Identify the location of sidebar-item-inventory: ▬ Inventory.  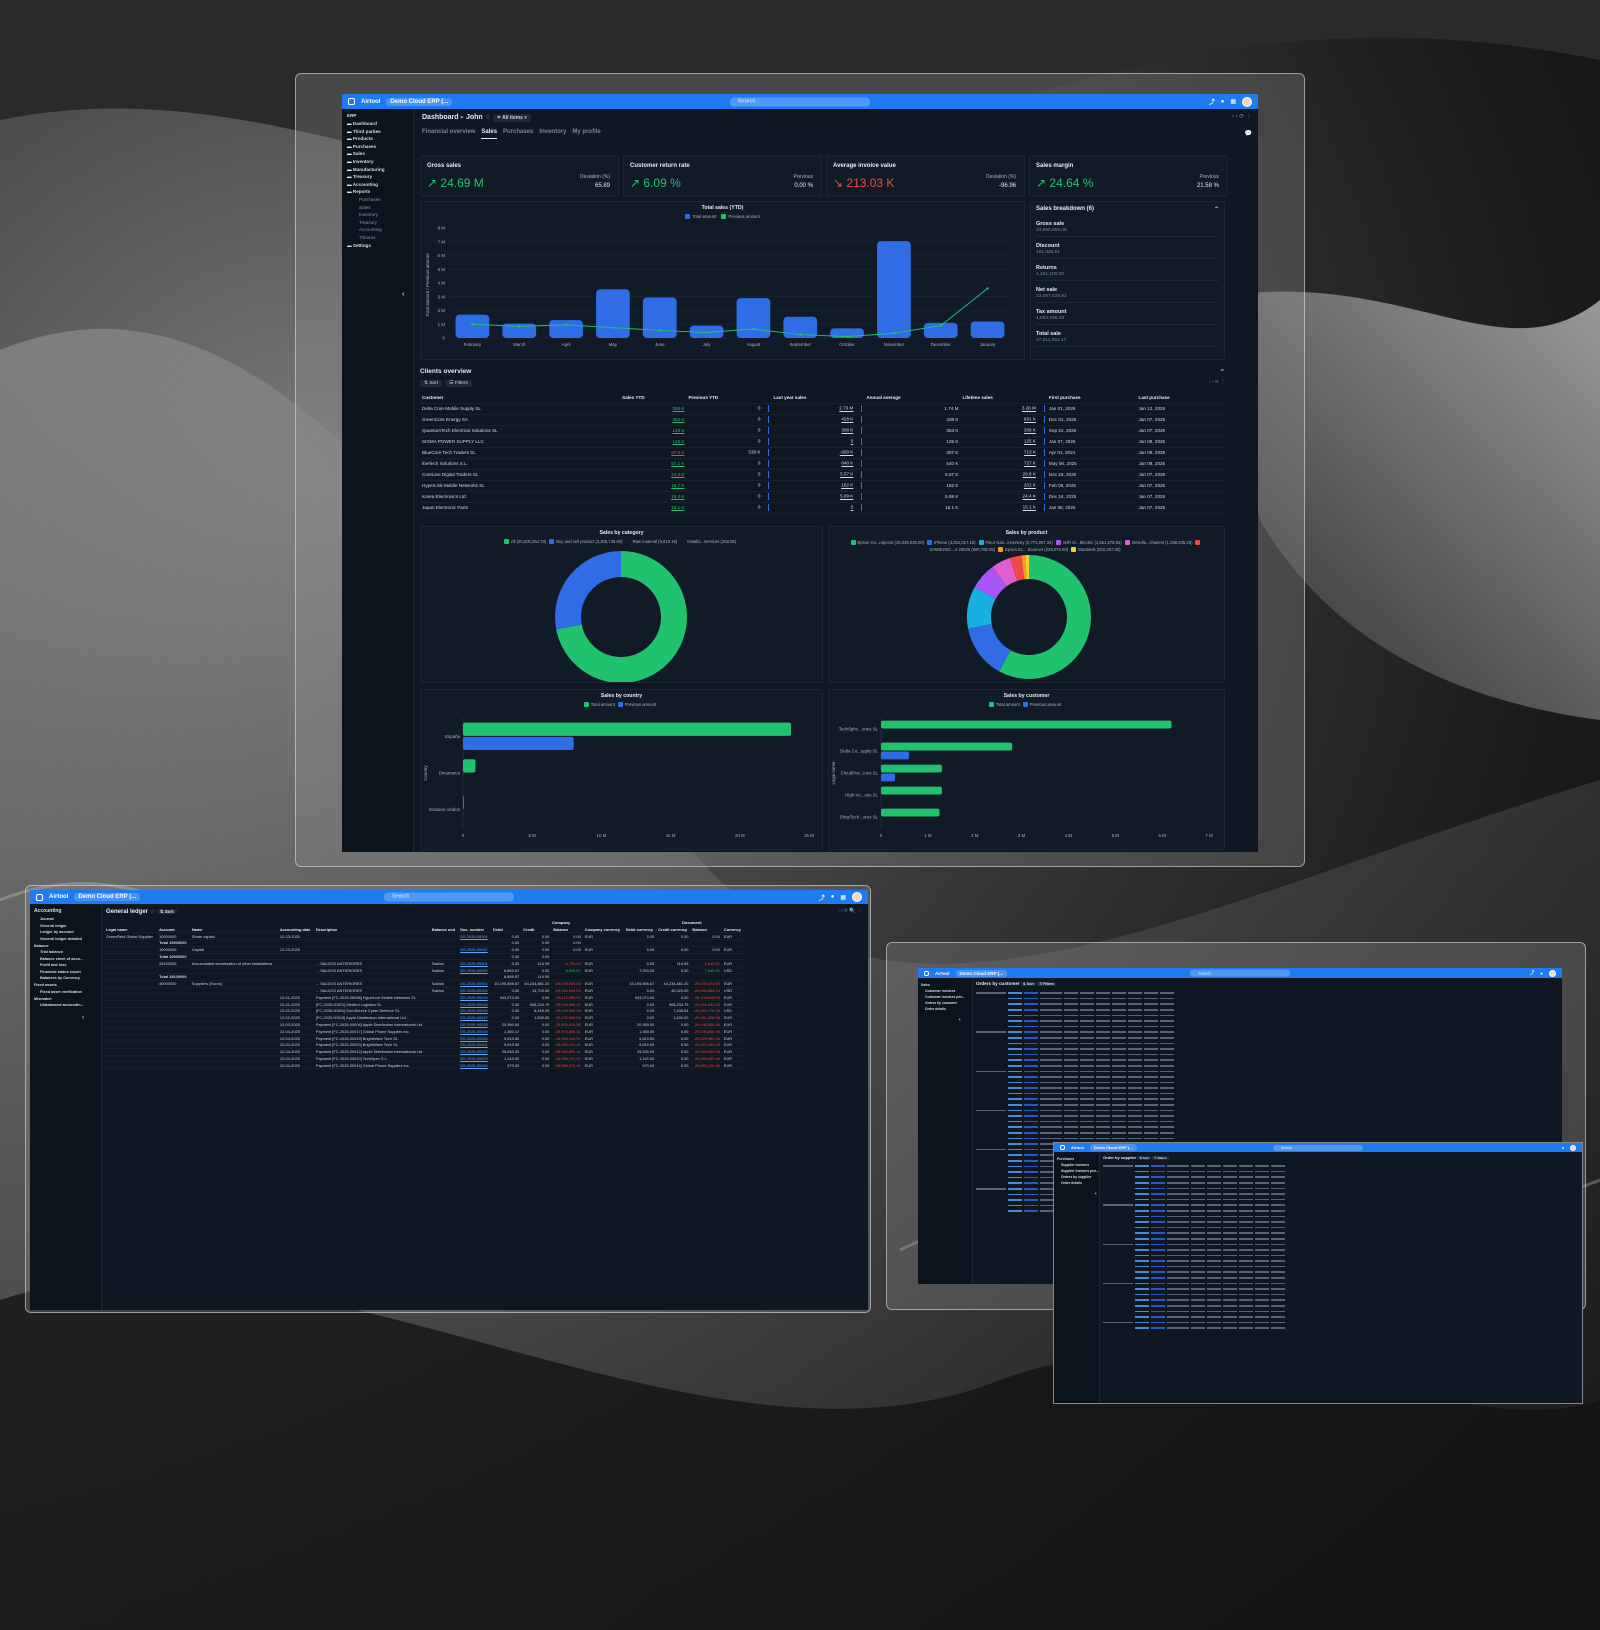
(377, 161).